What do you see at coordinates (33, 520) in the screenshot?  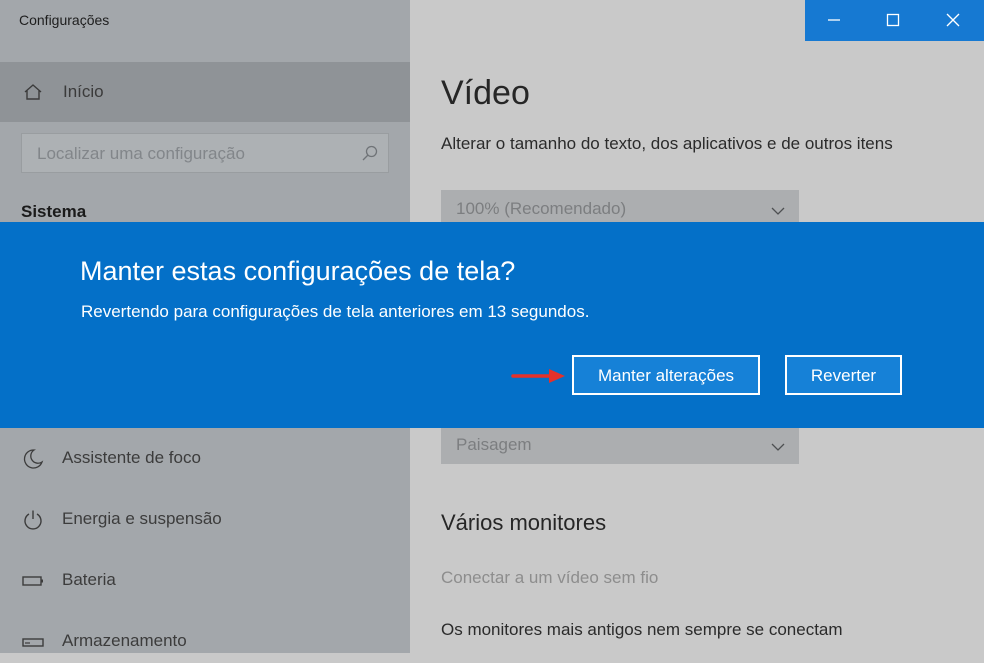 I see `power-icon` at bounding box center [33, 520].